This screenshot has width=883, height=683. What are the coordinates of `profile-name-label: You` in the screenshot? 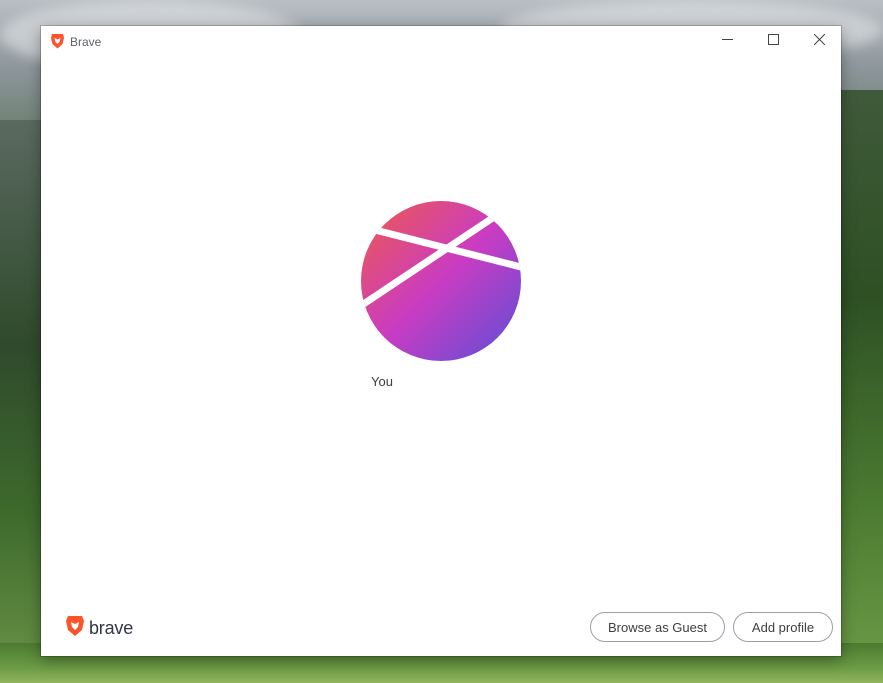 It's located at (382, 381).